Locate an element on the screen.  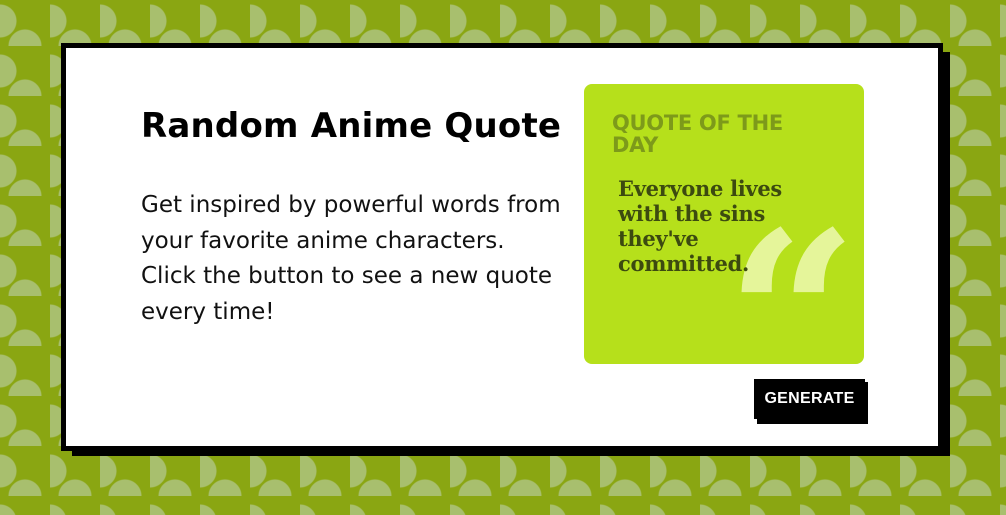
page-title: Random Anime Quote is located at coordinates (351, 126).